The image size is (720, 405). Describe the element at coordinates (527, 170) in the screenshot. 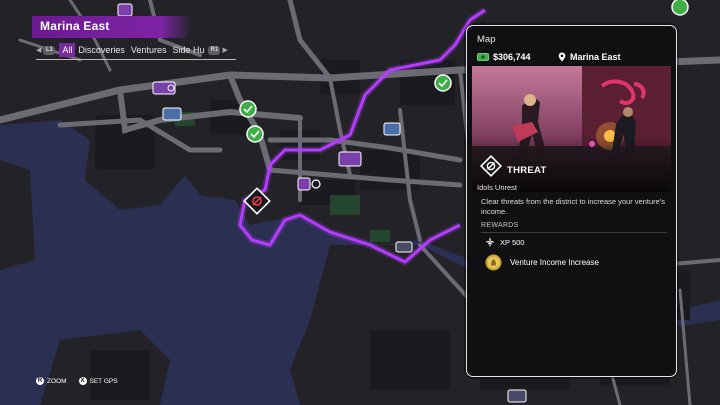

I see `activity-type: THREAT` at that location.